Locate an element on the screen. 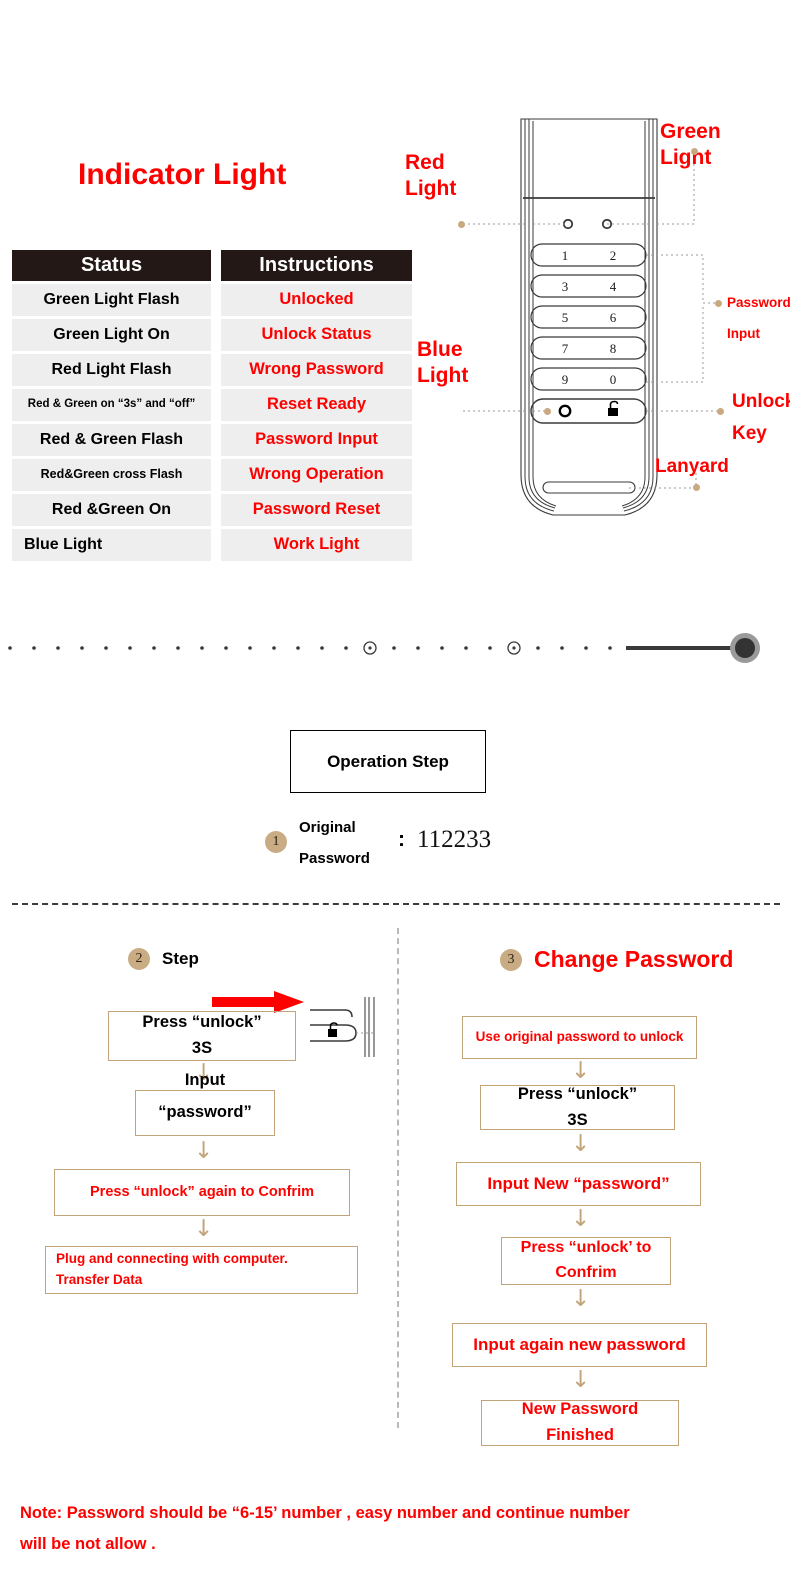  table-row: Blue Light Work Light is located at coordinates (212, 545).